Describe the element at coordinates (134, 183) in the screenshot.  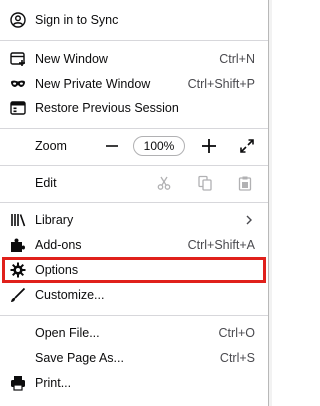
I see `edit-row: Edit` at that location.